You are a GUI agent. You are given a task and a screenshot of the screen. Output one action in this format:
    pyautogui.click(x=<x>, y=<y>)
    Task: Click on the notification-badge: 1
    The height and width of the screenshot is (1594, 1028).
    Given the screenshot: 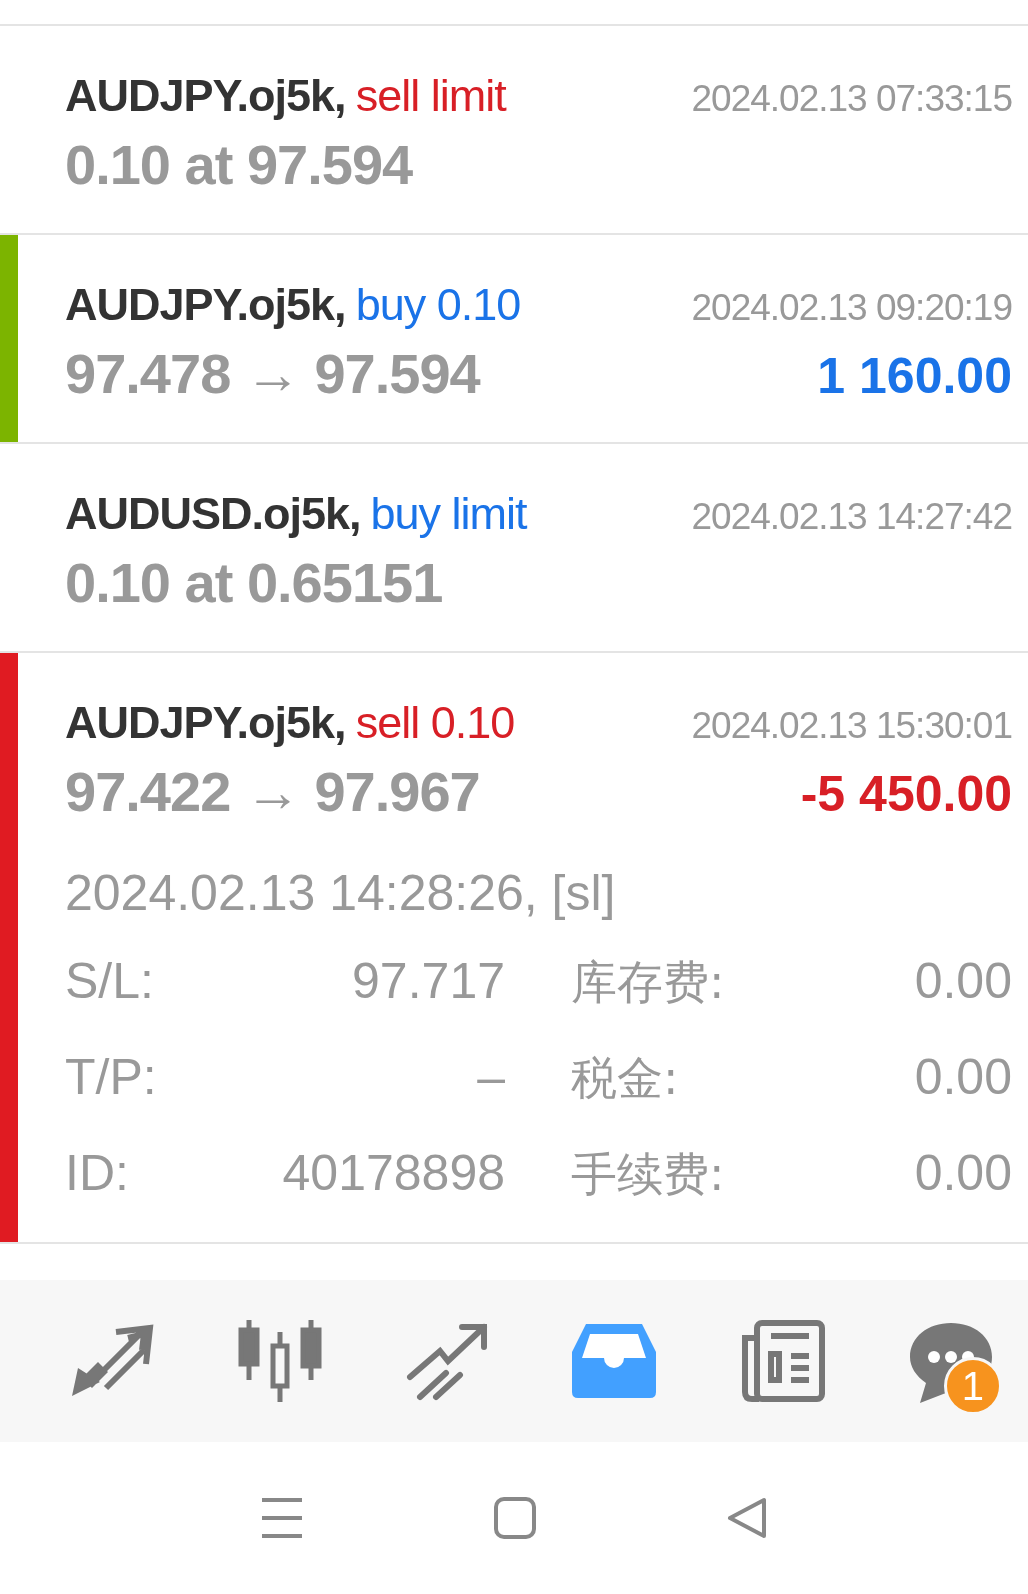 What is the action you would take?
    pyautogui.click(x=973, y=1386)
    